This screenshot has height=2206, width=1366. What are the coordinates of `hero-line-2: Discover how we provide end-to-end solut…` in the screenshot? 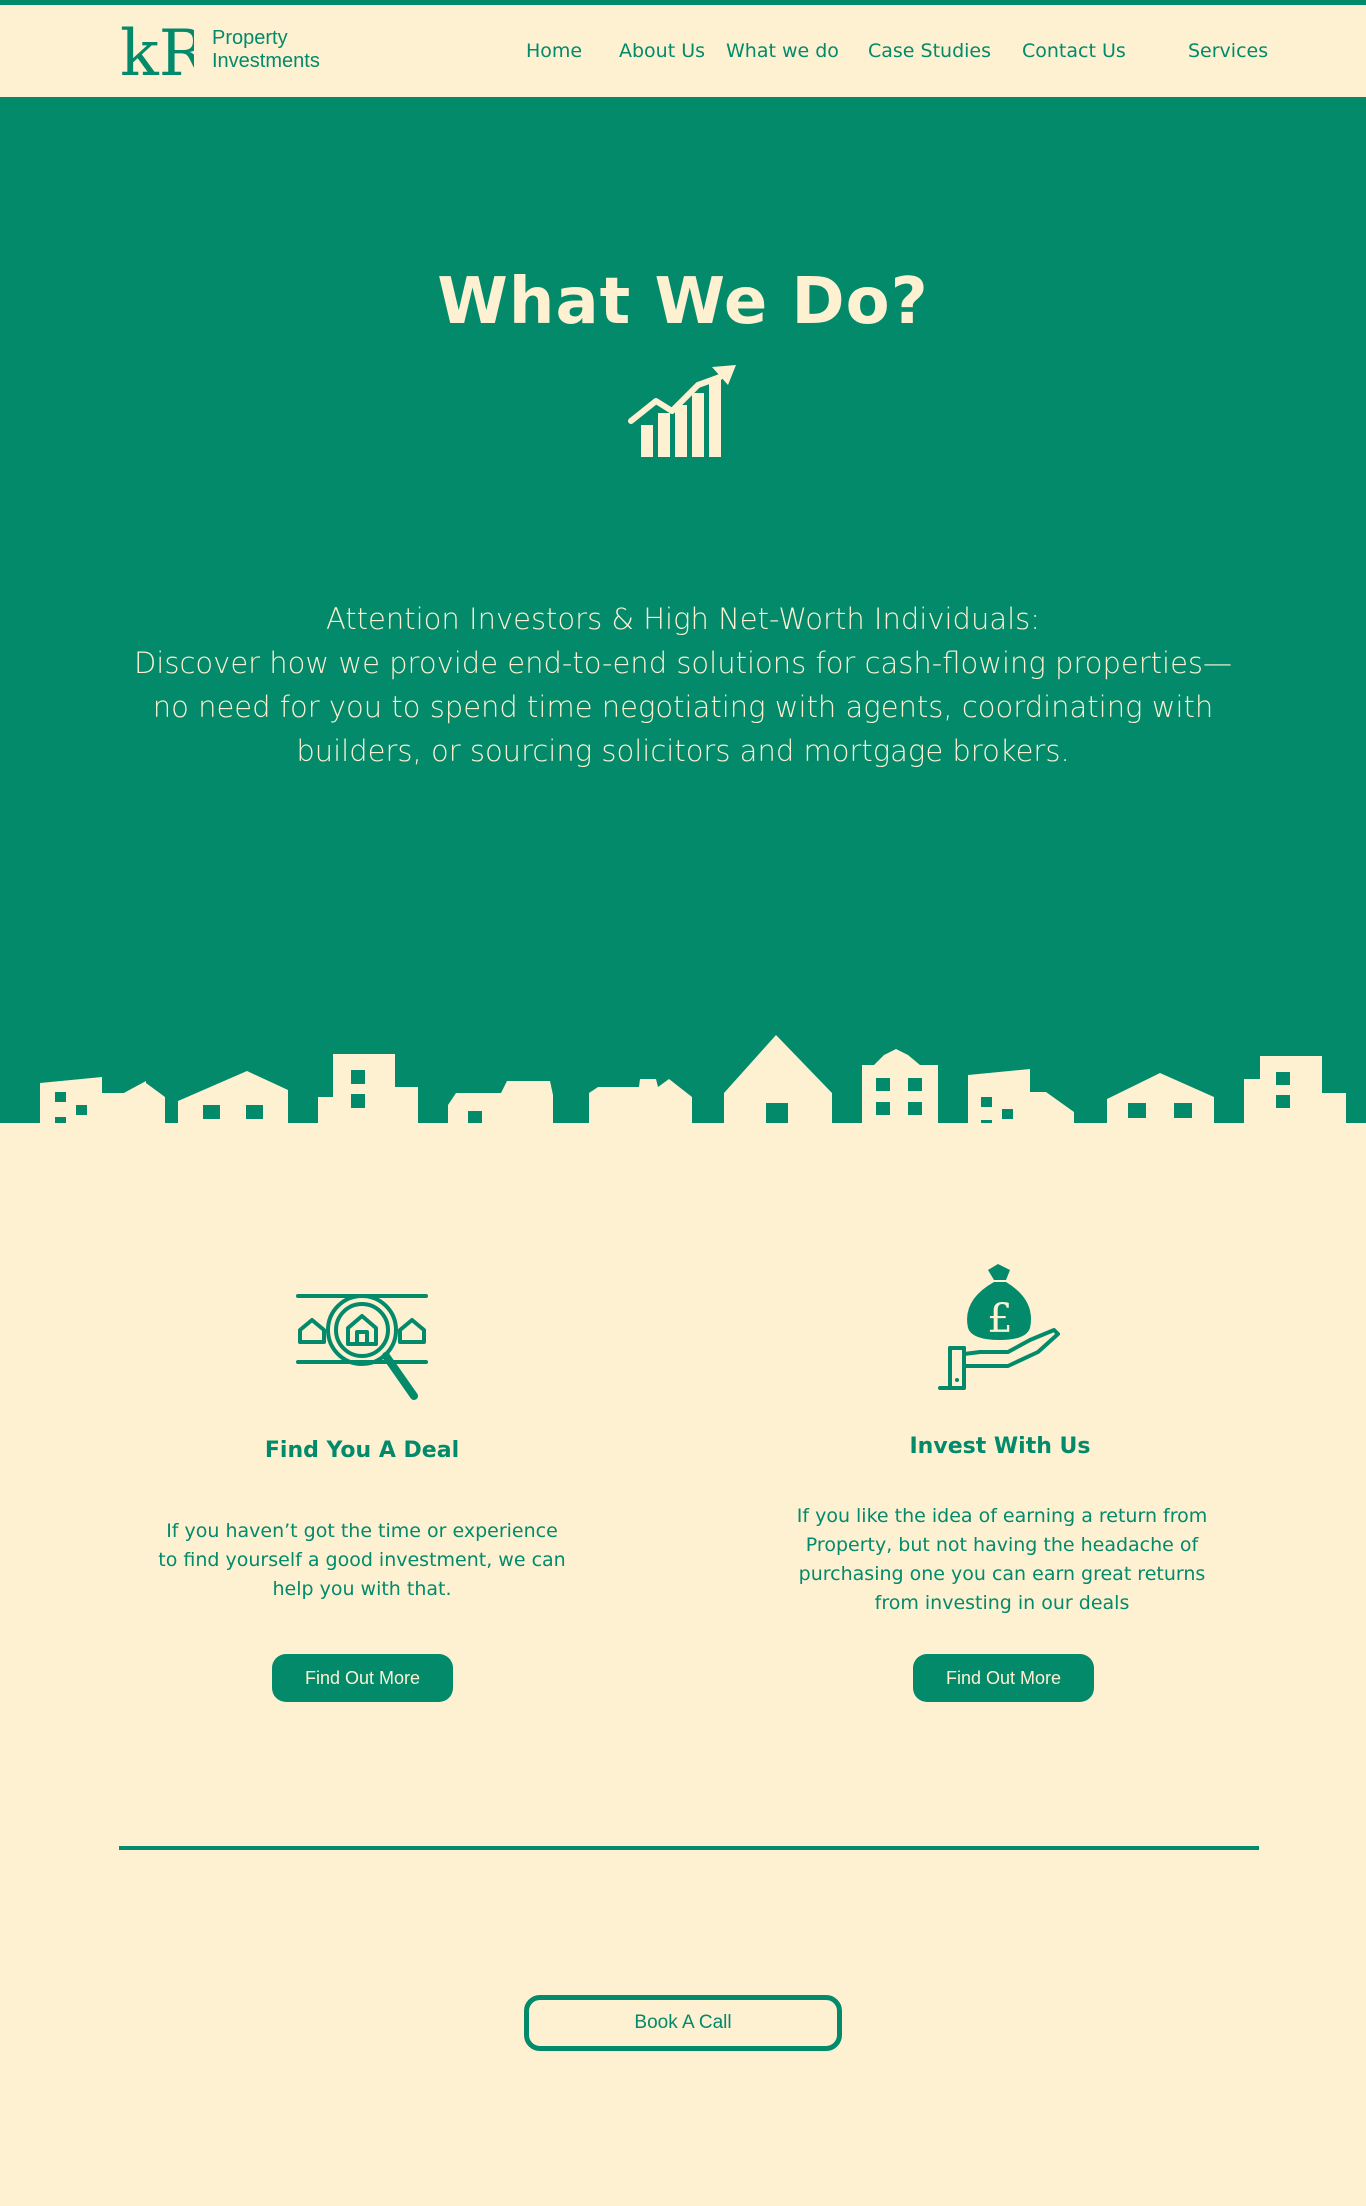 It's located at (683, 663).